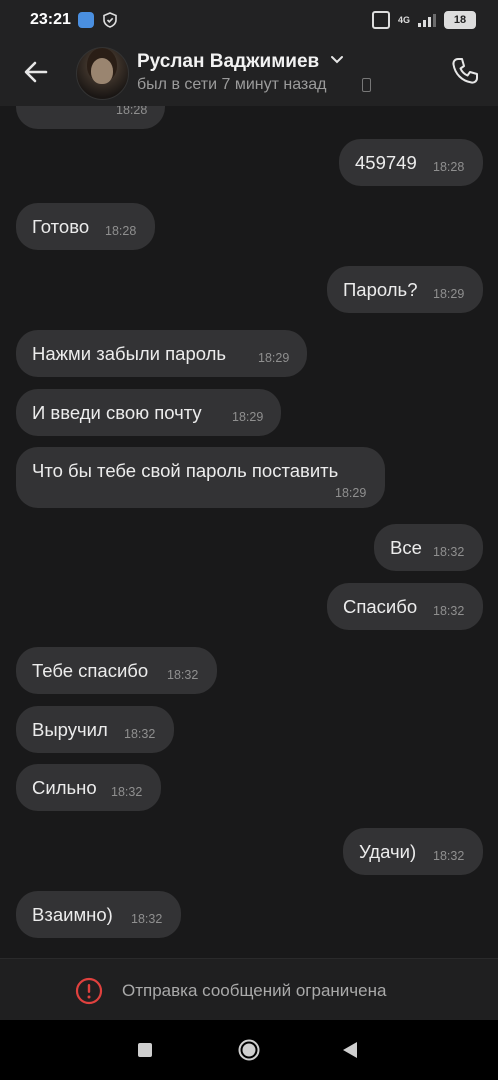 This screenshot has height=1080, width=498. Describe the element at coordinates (90, 670) in the screenshot. I see `message-text: Тебе спасибо` at that location.